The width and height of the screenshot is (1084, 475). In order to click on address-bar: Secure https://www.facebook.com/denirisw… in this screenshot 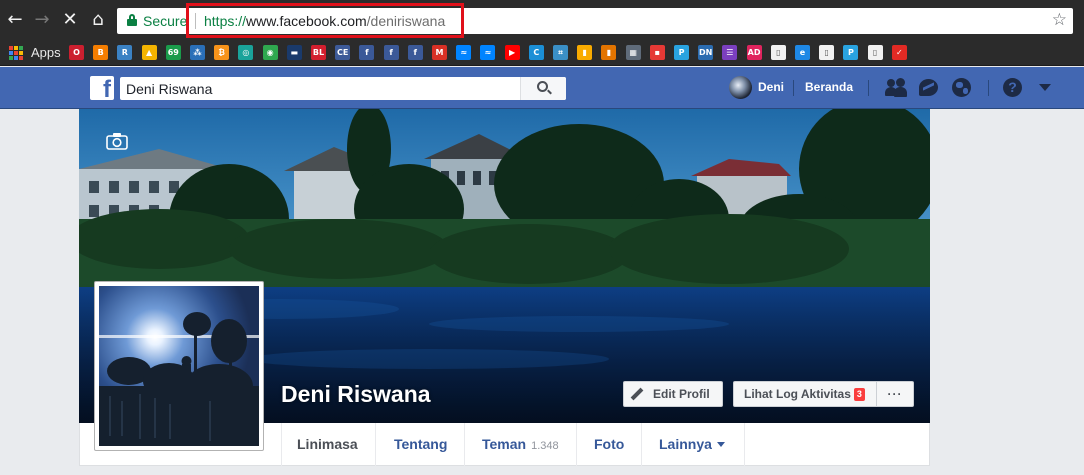, I will do `click(595, 20)`.